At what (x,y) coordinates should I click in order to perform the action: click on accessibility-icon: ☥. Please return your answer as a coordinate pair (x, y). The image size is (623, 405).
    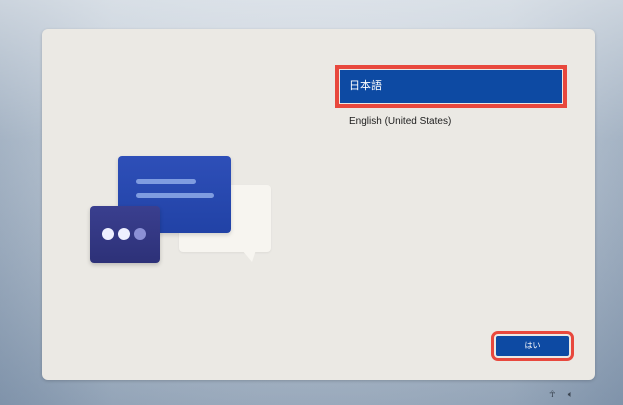
    Looking at the image, I should click on (552, 394).